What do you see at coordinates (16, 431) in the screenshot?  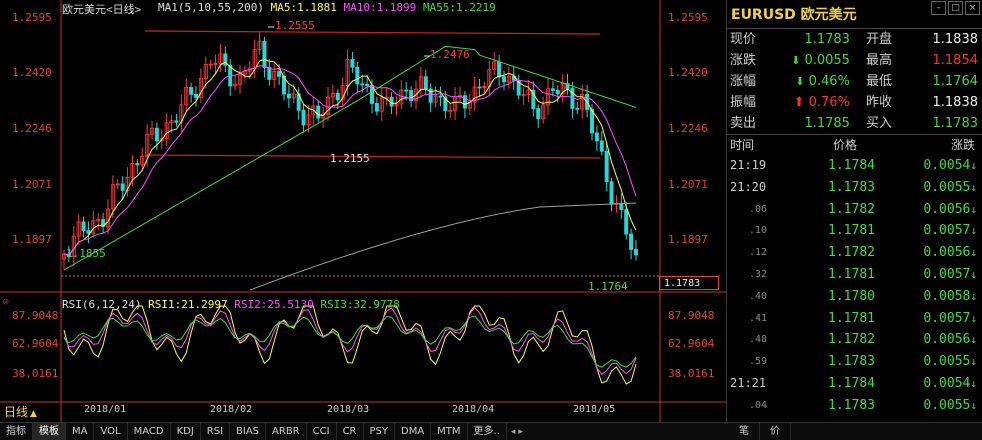 I see `indicator-tab: 指标` at bounding box center [16, 431].